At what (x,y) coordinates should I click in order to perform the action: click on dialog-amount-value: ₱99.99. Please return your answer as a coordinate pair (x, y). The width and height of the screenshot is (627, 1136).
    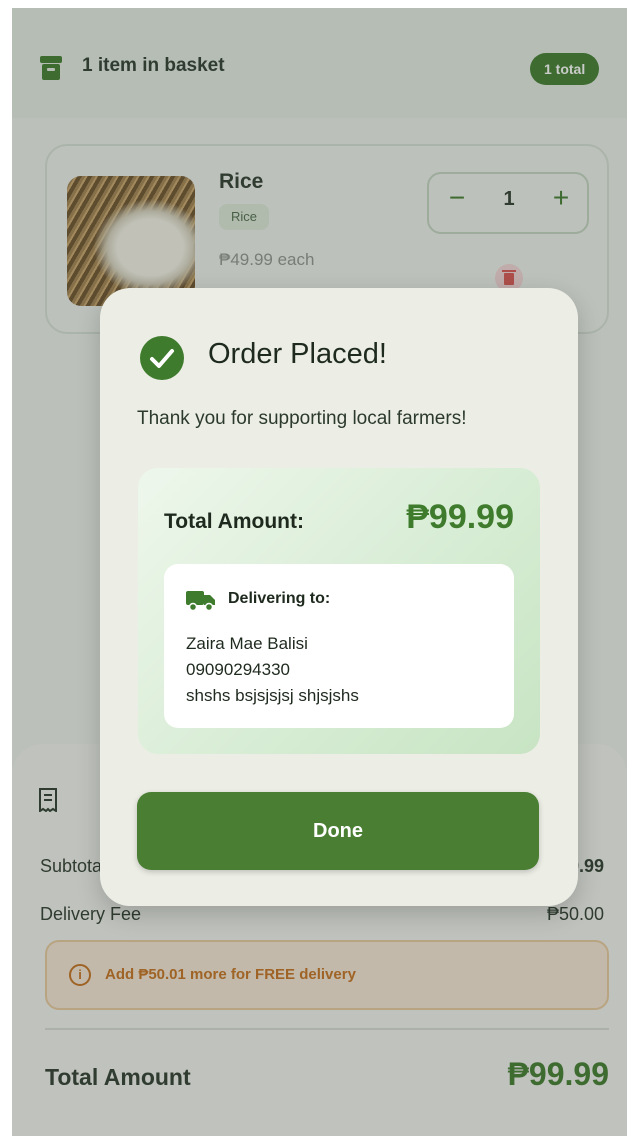
    Looking at the image, I should click on (460, 517).